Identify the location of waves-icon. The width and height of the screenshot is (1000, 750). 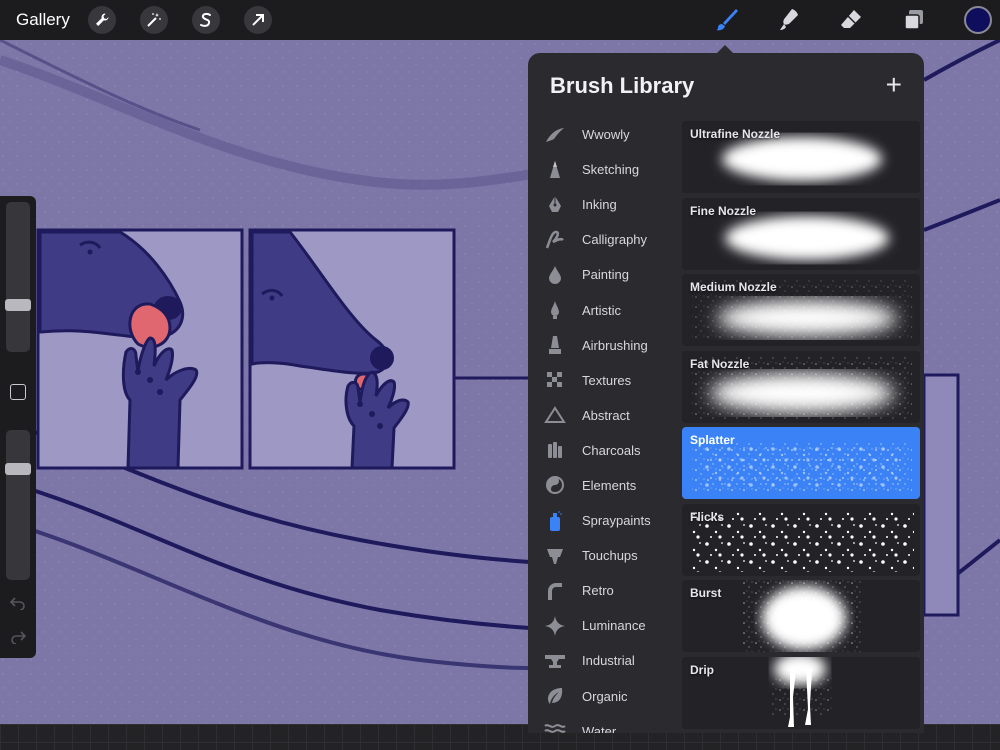
(555, 726).